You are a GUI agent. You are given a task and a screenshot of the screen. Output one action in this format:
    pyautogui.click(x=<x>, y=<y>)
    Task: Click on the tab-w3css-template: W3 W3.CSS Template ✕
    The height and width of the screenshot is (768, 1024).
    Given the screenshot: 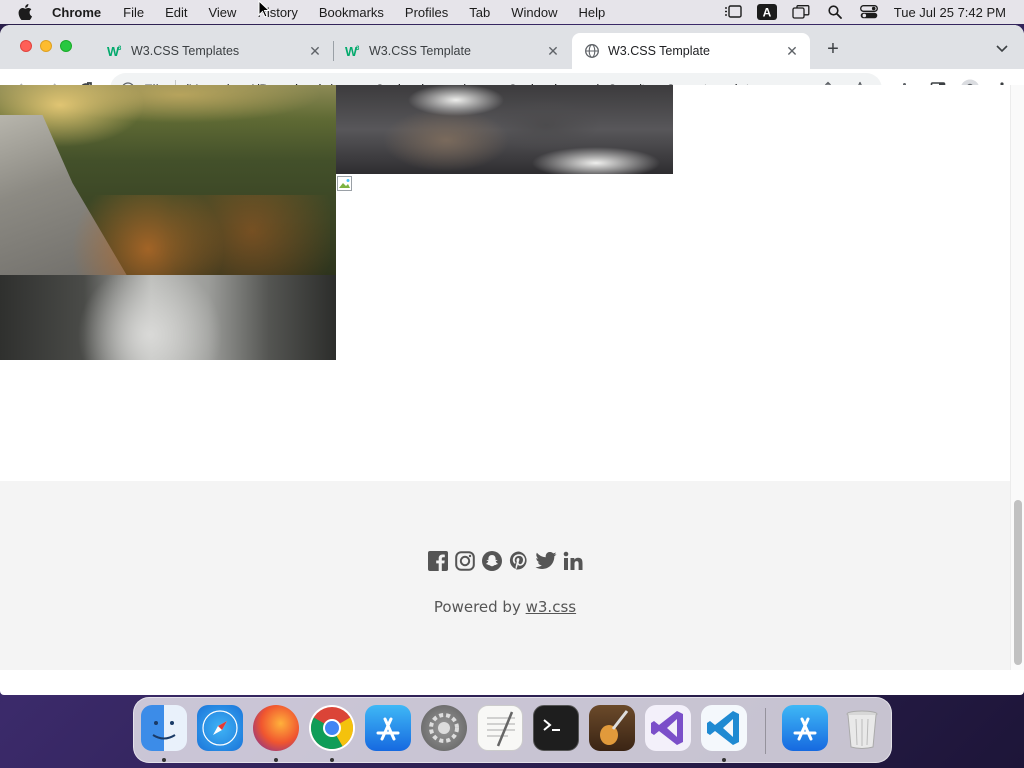 What is the action you would take?
    pyautogui.click(x=452, y=51)
    